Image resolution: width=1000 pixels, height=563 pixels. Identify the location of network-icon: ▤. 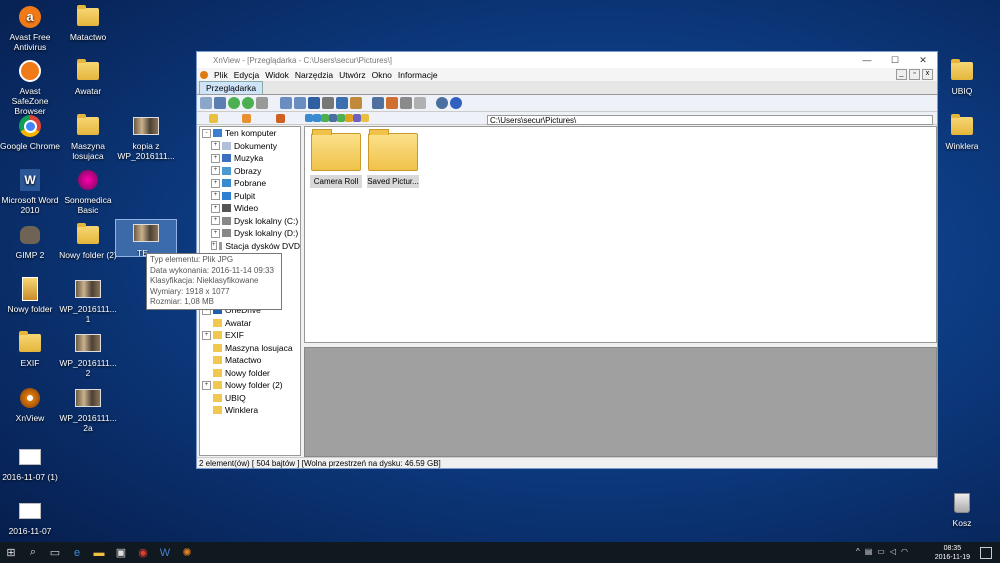
(869, 551).